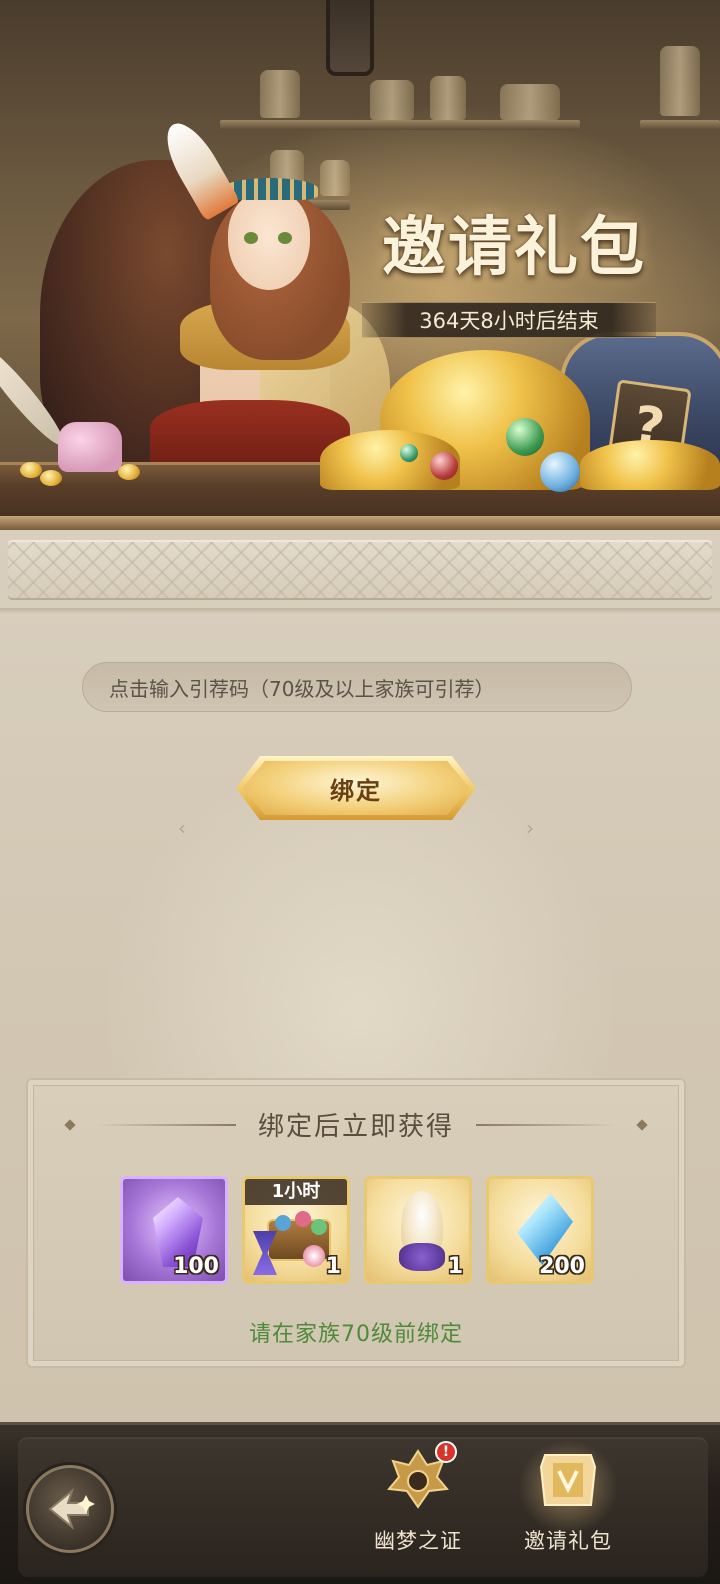 The height and width of the screenshot is (1584, 720). I want to click on dream-crest-icon: !, so click(420, 1478).